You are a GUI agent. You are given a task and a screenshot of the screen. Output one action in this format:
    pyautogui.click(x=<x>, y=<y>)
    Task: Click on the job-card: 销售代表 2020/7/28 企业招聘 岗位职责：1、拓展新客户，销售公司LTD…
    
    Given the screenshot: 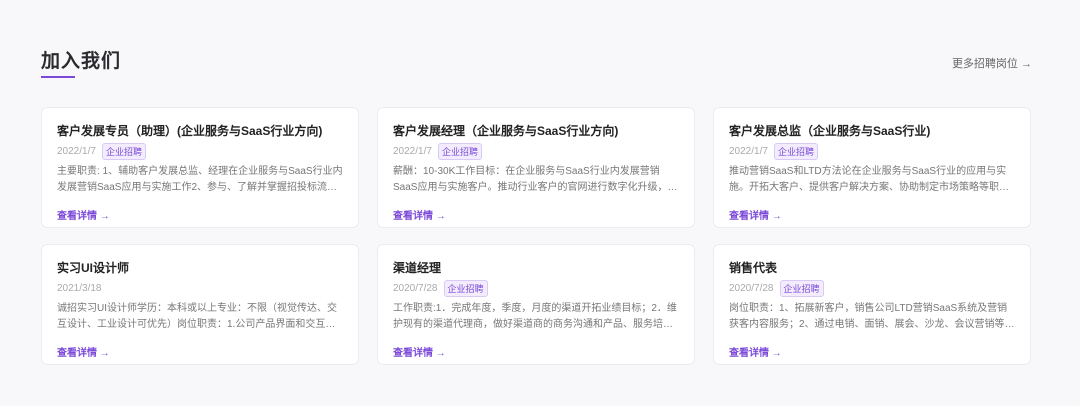 What is the action you would take?
    pyautogui.click(x=872, y=304)
    